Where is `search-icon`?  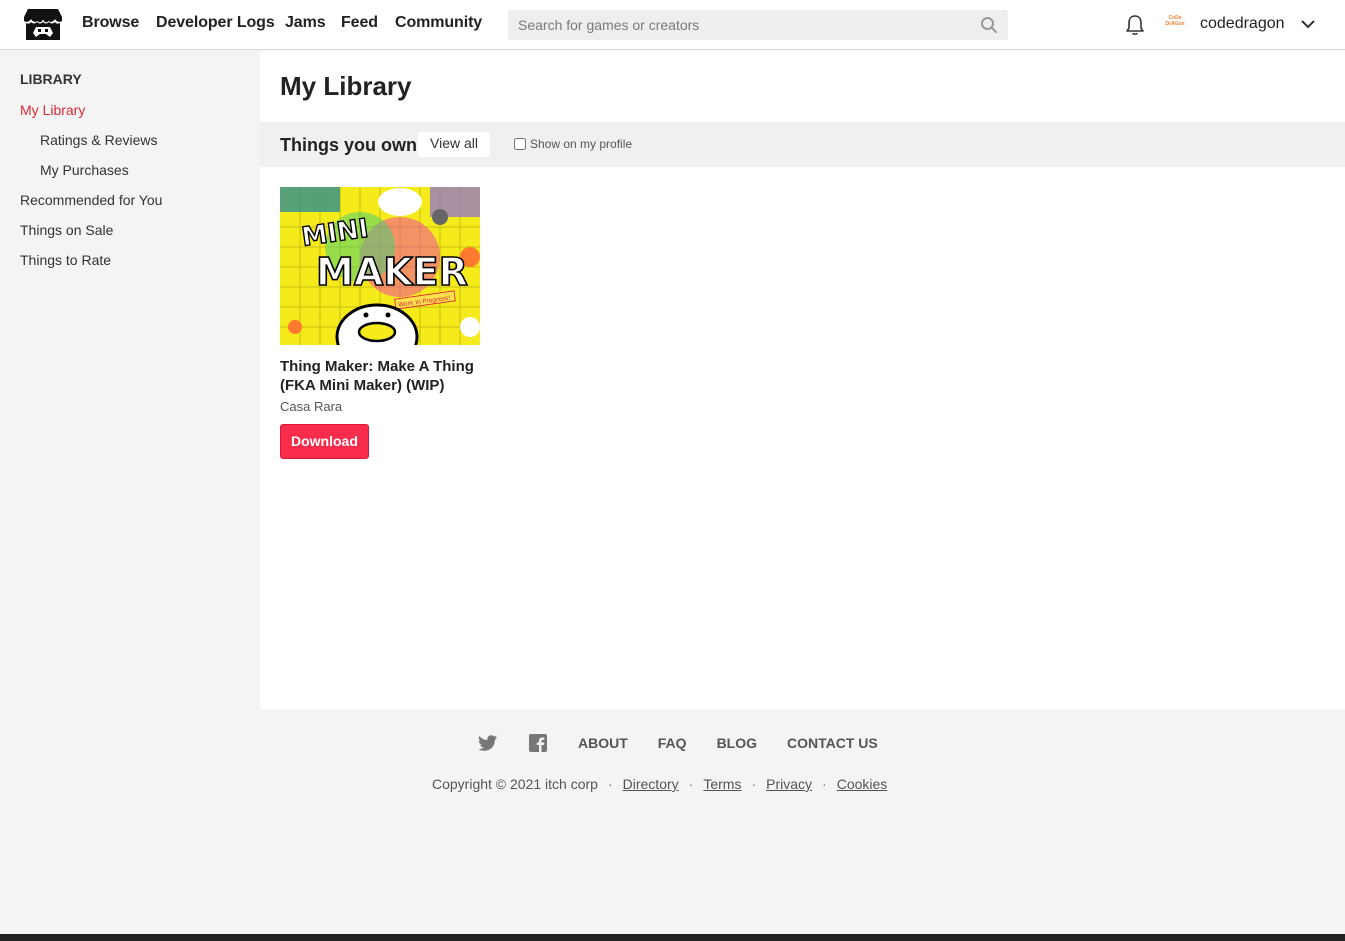
search-icon is located at coordinates (989, 25).